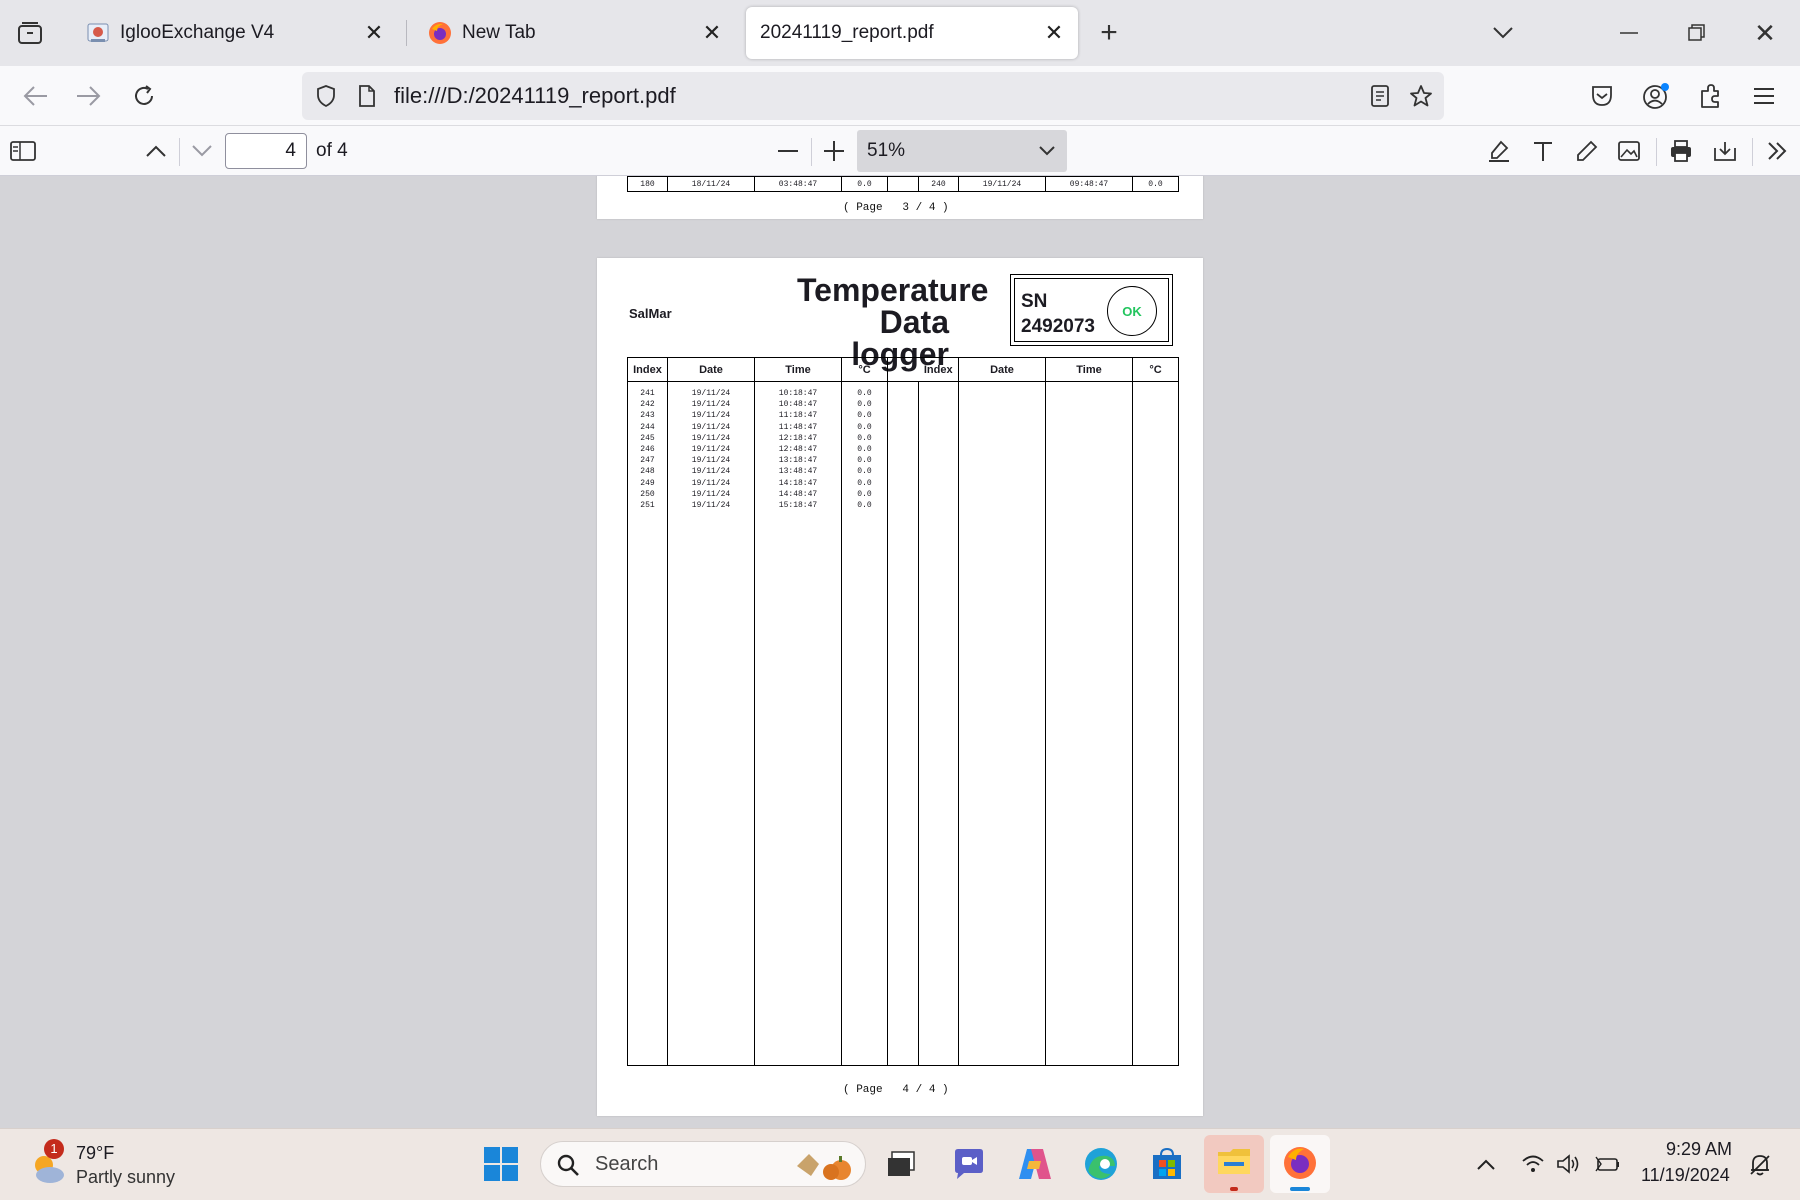 The width and height of the screenshot is (1800, 1200). Describe the element at coordinates (1777, 151) in the screenshot. I see `tools-menu-chevrons-icon` at that location.